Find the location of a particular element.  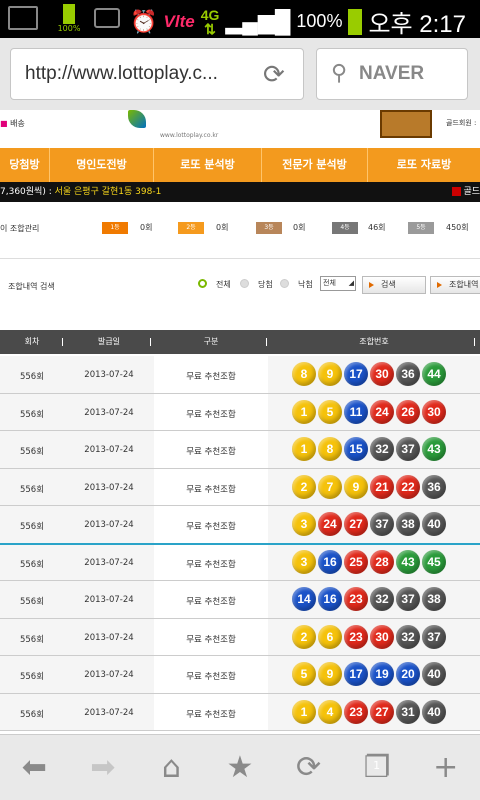

gold-banner-image is located at coordinates (406, 124).